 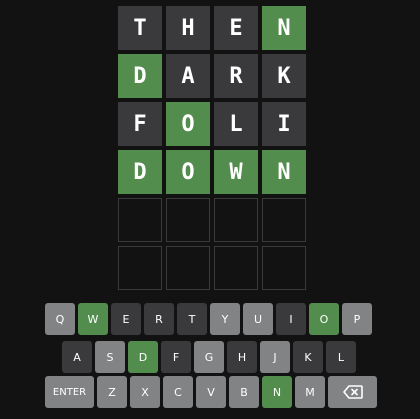 I want to click on letter-key: G, so click(x=209, y=357).